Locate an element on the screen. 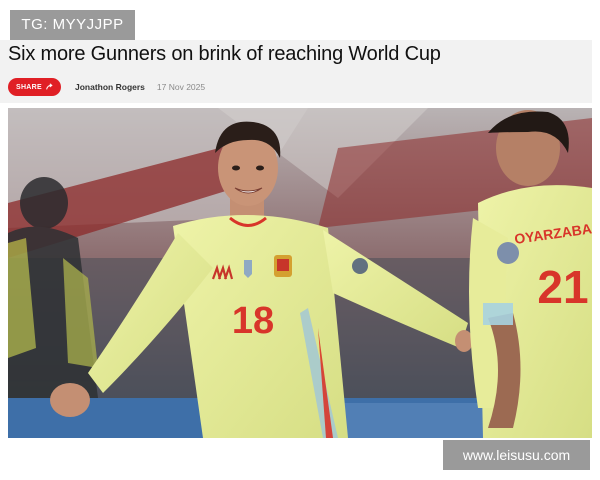  jersey-number-front: 18 is located at coordinates (253, 321).